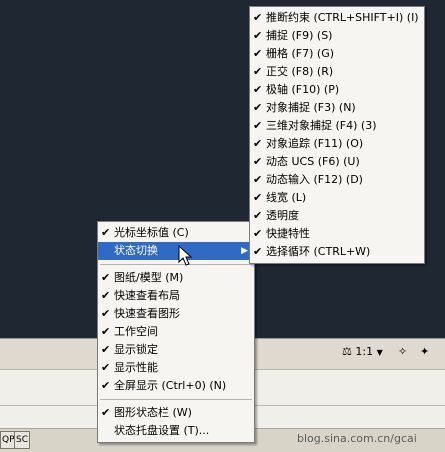  I want to click on submenu-item: ✔ 捕捉 (F9) (S), so click(337, 36).